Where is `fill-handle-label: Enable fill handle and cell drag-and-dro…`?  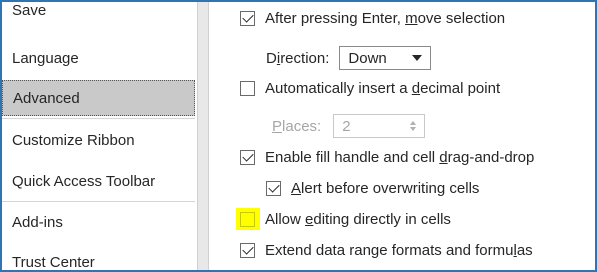 fill-handle-label: Enable fill handle and cell drag-and-dro… is located at coordinates (400, 157).